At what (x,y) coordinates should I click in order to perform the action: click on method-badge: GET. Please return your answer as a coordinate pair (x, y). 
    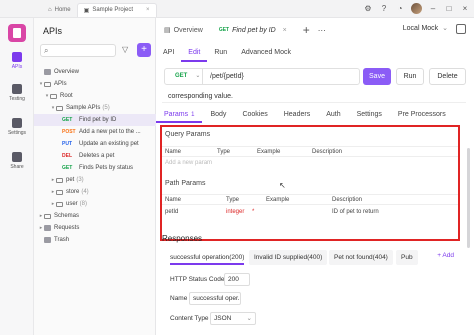
    Looking at the image, I should click on (224, 30).